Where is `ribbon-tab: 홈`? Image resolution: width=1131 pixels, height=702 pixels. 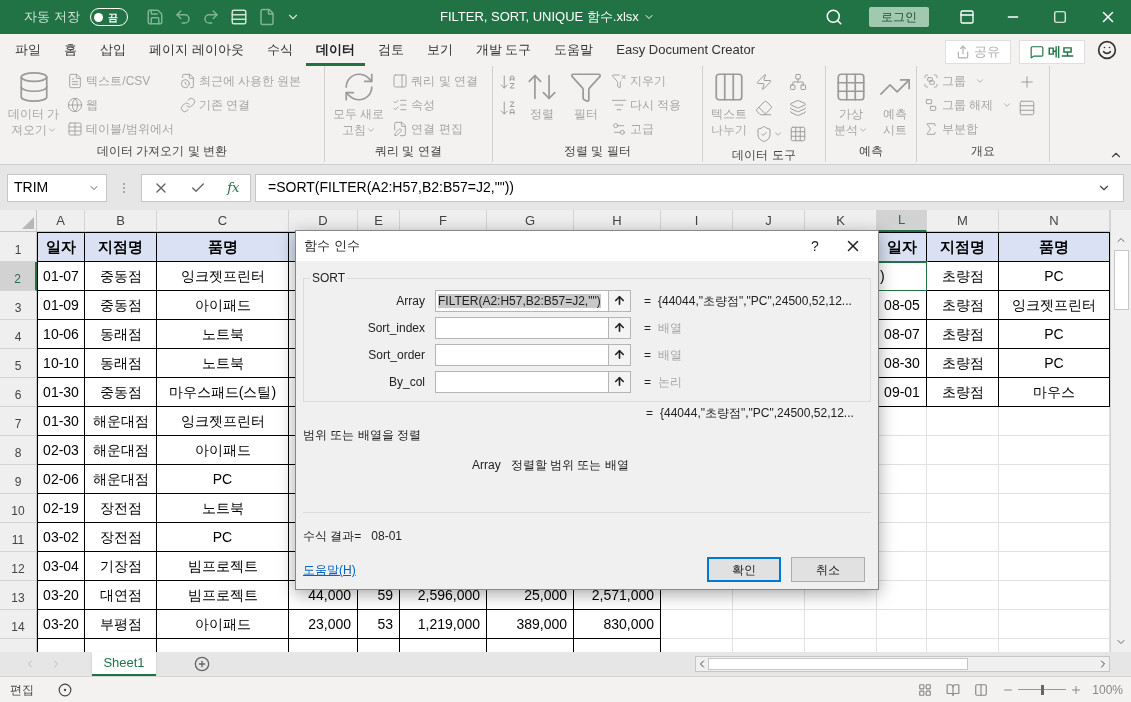
ribbon-tab: 홈 is located at coordinates (70, 51).